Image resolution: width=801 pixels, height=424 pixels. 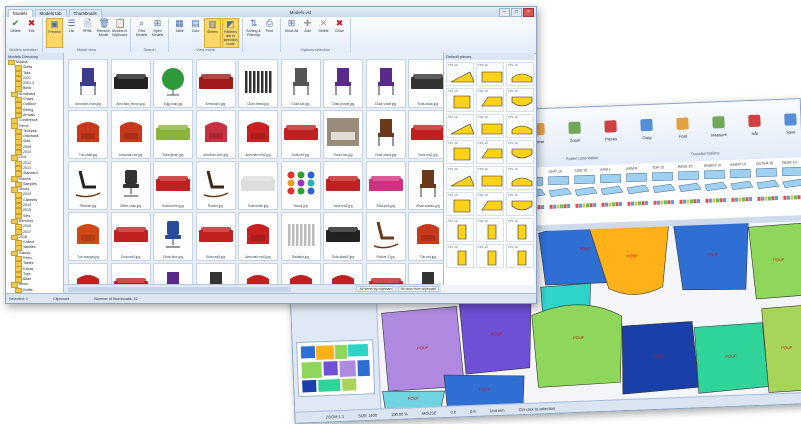 What do you see at coordinates (141, 33) in the screenshot?
I see `find-models-button: ⌕ Find Models` at bounding box center [141, 33].